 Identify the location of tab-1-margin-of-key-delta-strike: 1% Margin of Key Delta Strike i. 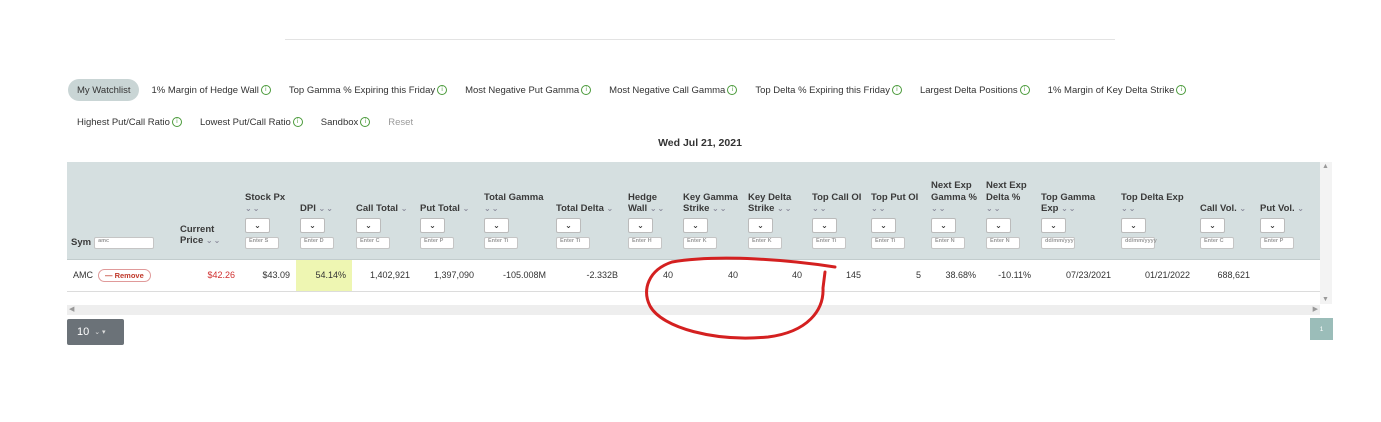
(1117, 90).